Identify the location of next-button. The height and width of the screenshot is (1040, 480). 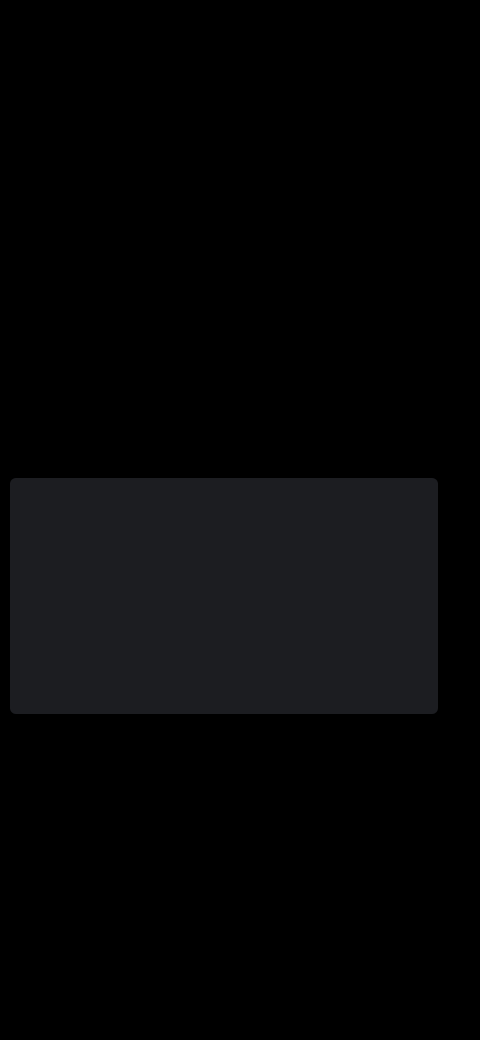
(399, 928).